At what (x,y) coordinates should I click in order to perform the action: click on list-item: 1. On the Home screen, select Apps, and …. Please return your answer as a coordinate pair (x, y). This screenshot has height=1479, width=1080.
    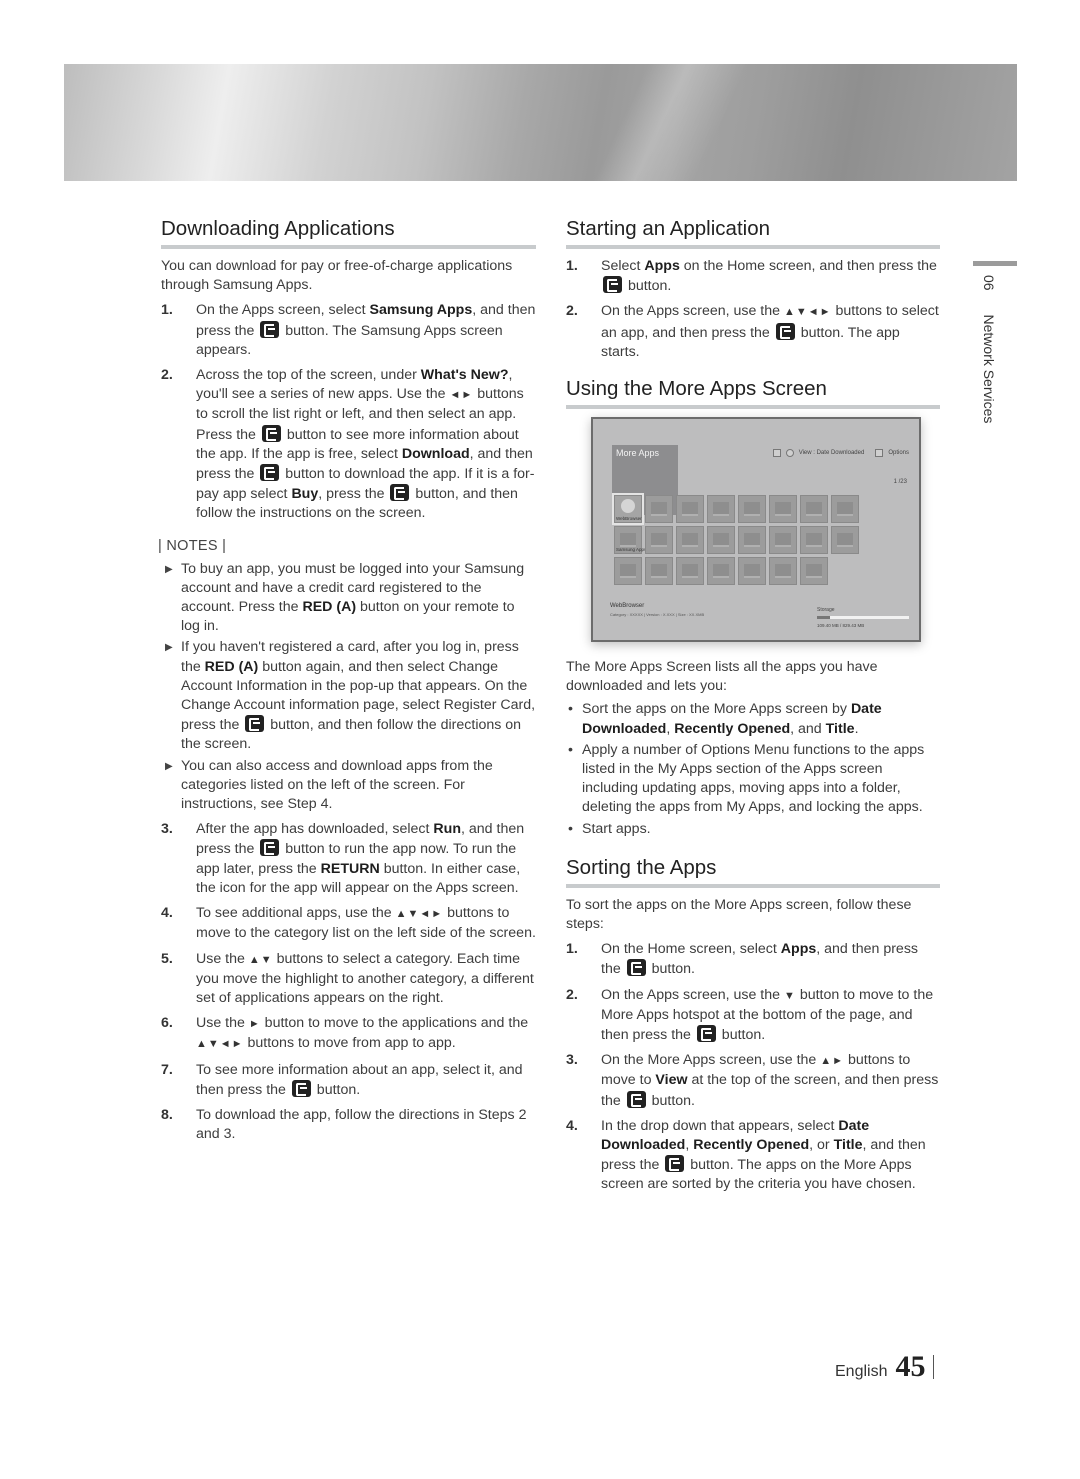
    Looking at the image, I should click on (753, 959).